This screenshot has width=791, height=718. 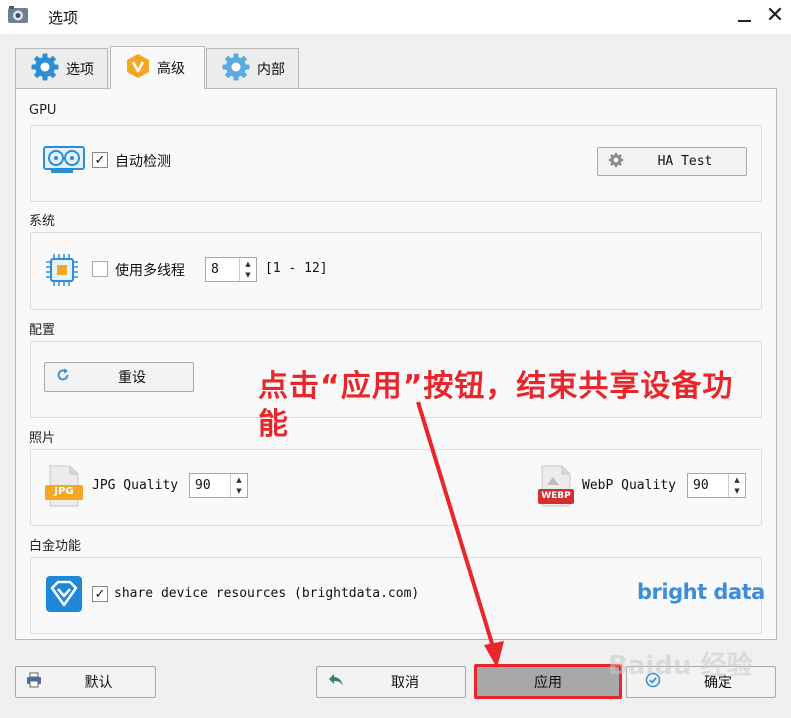 I want to click on close-button: ✕, so click(x=775, y=16).